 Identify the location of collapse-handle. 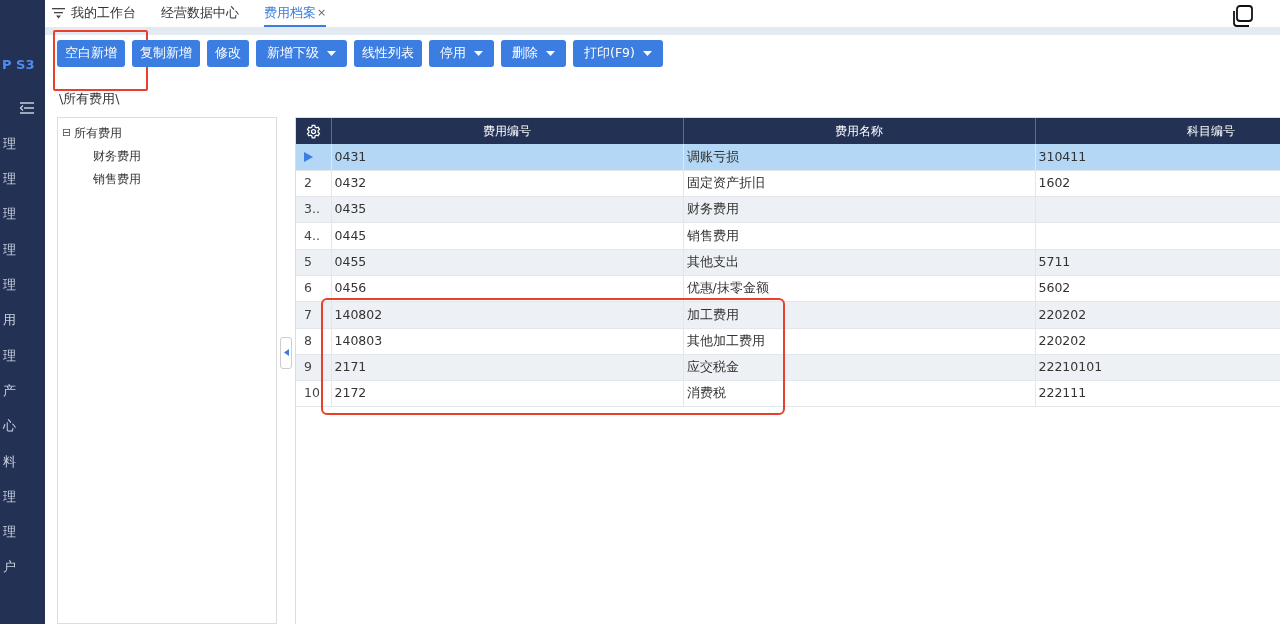
(286, 352).